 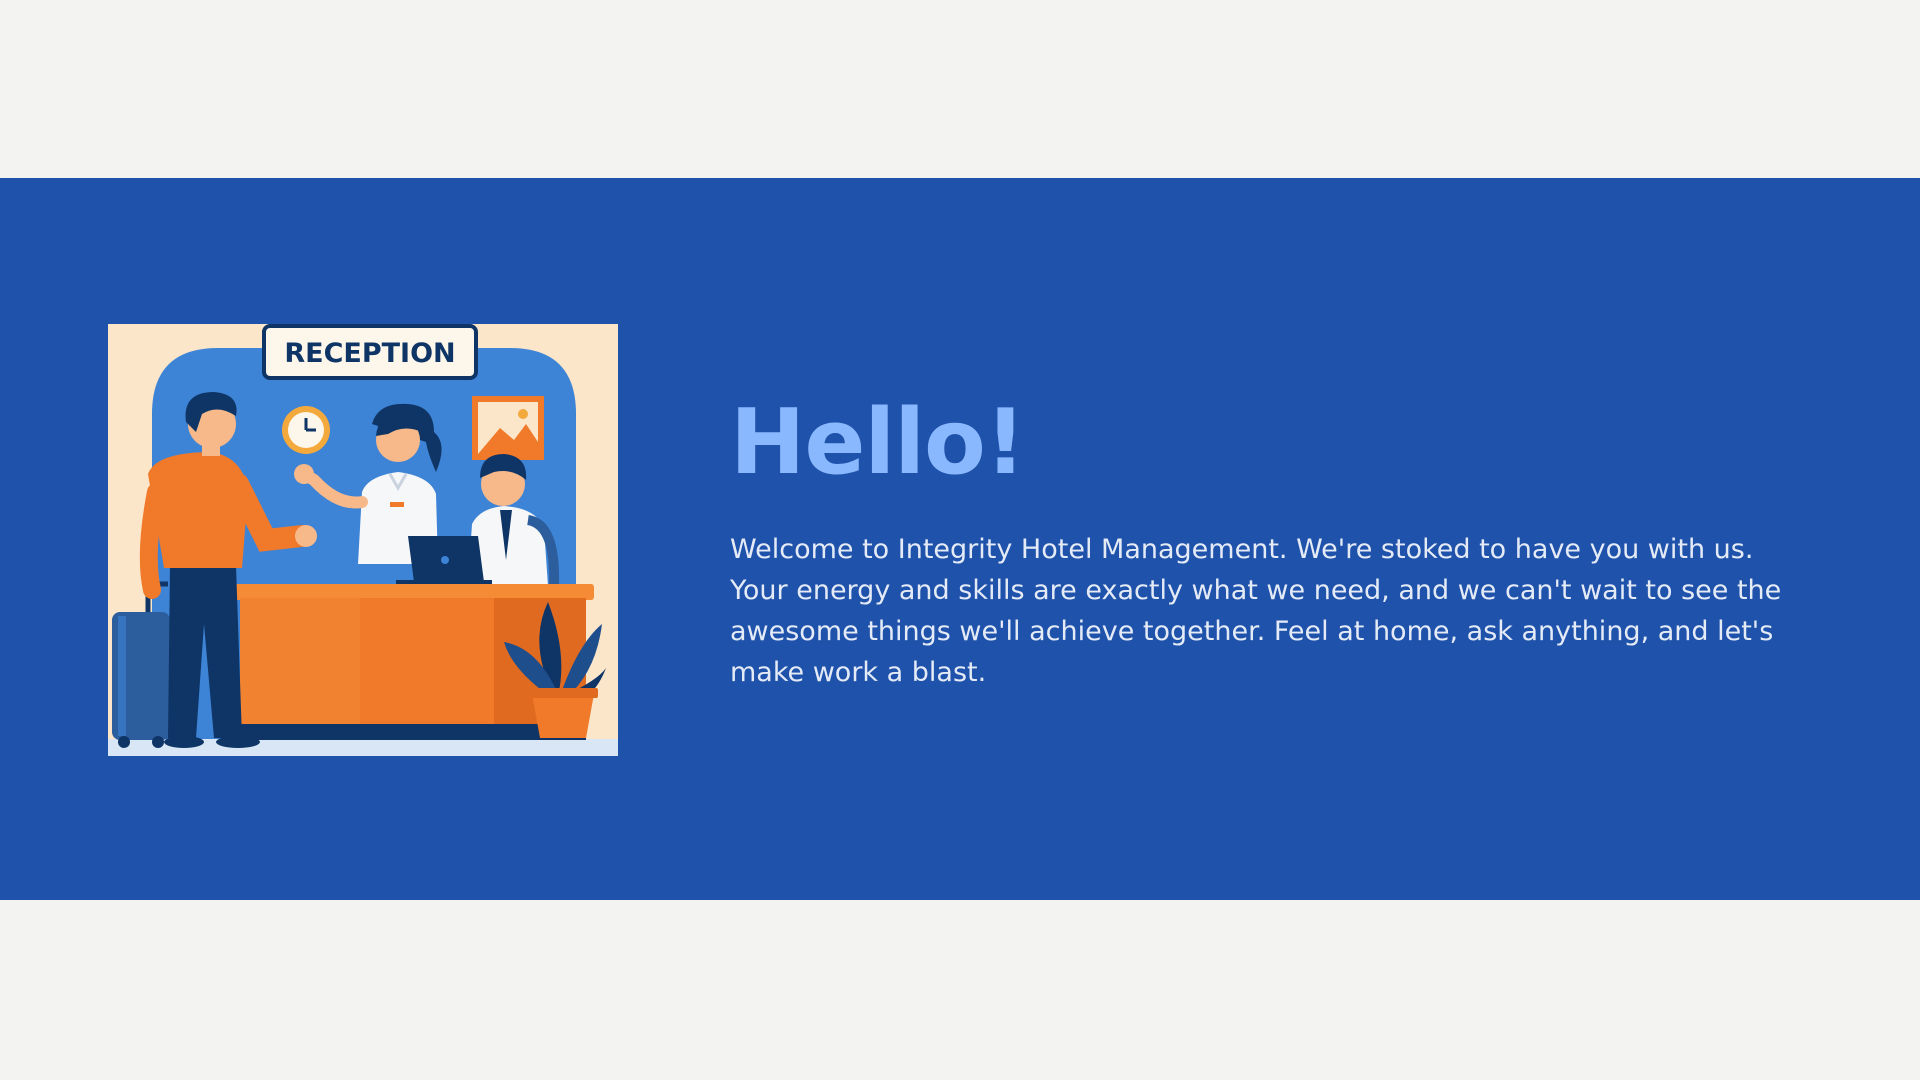 I want to click on reception-sign: RECEPTION, so click(x=370, y=352).